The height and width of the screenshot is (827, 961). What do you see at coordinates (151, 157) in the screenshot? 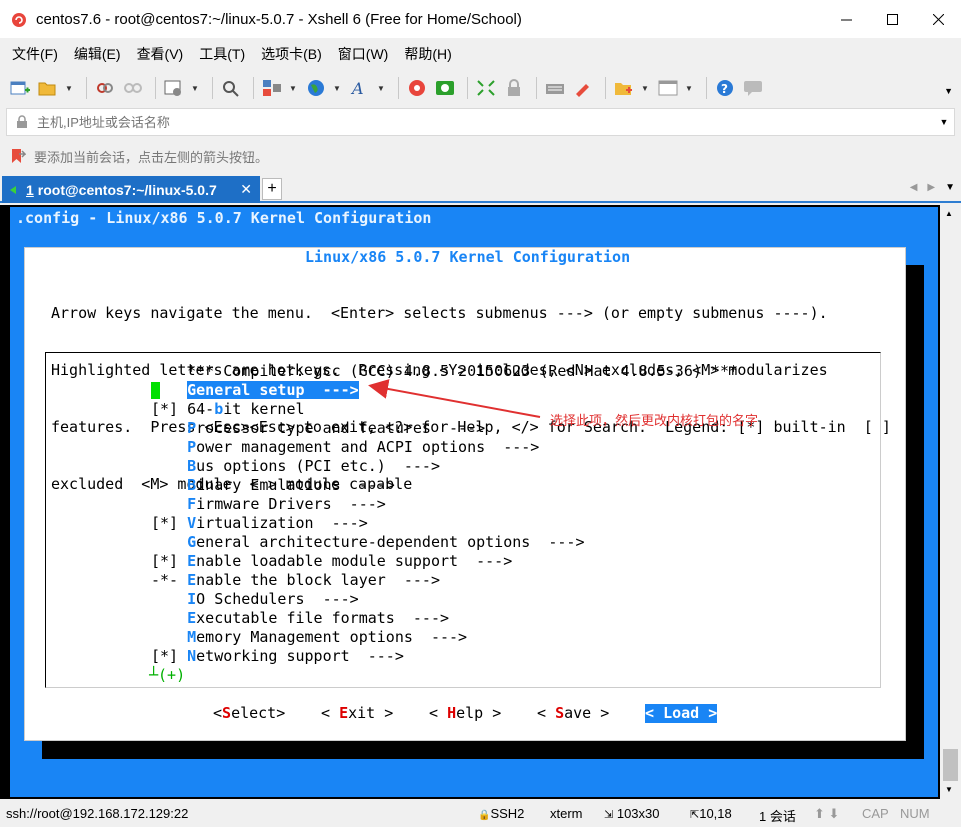
I see `hint-text: 要添加当前会话，点击左侧的箭头按钮。` at bounding box center [151, 157].